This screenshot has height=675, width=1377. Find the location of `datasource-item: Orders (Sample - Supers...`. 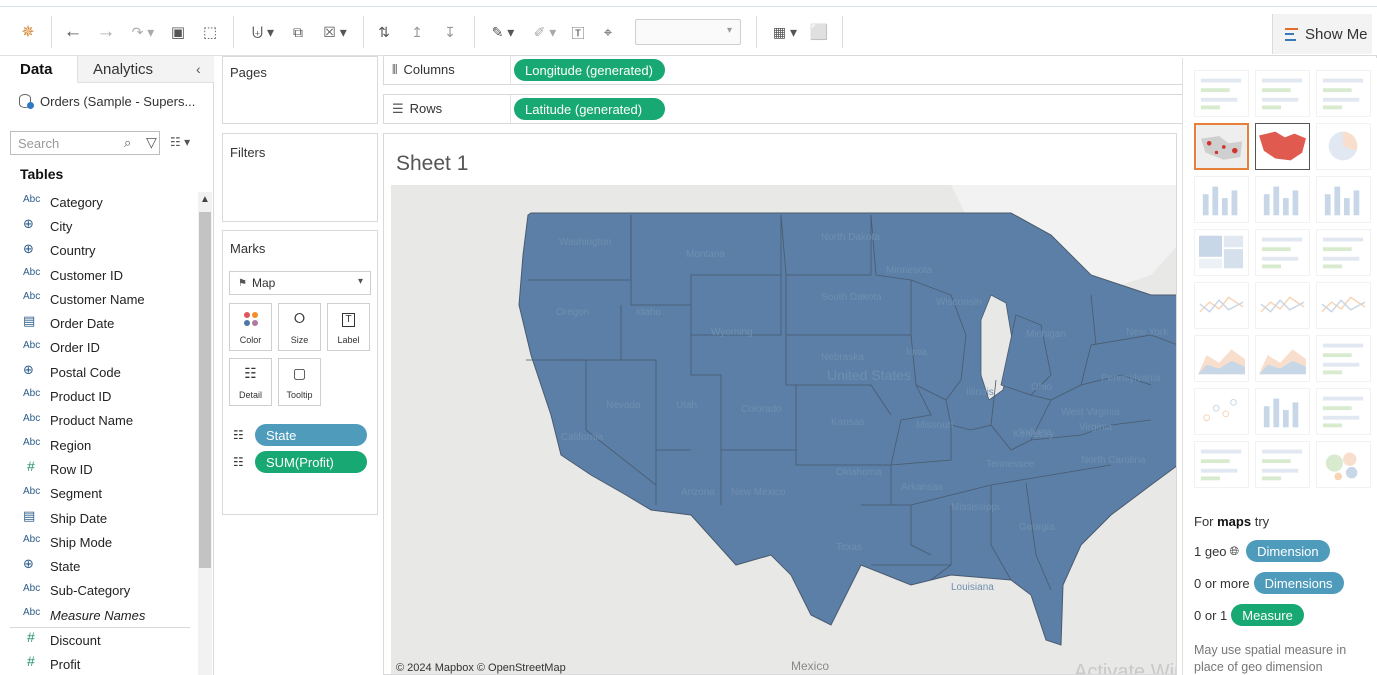

datasource-item: Orders (Sample - Supers... is located at coordinates (106, 101).